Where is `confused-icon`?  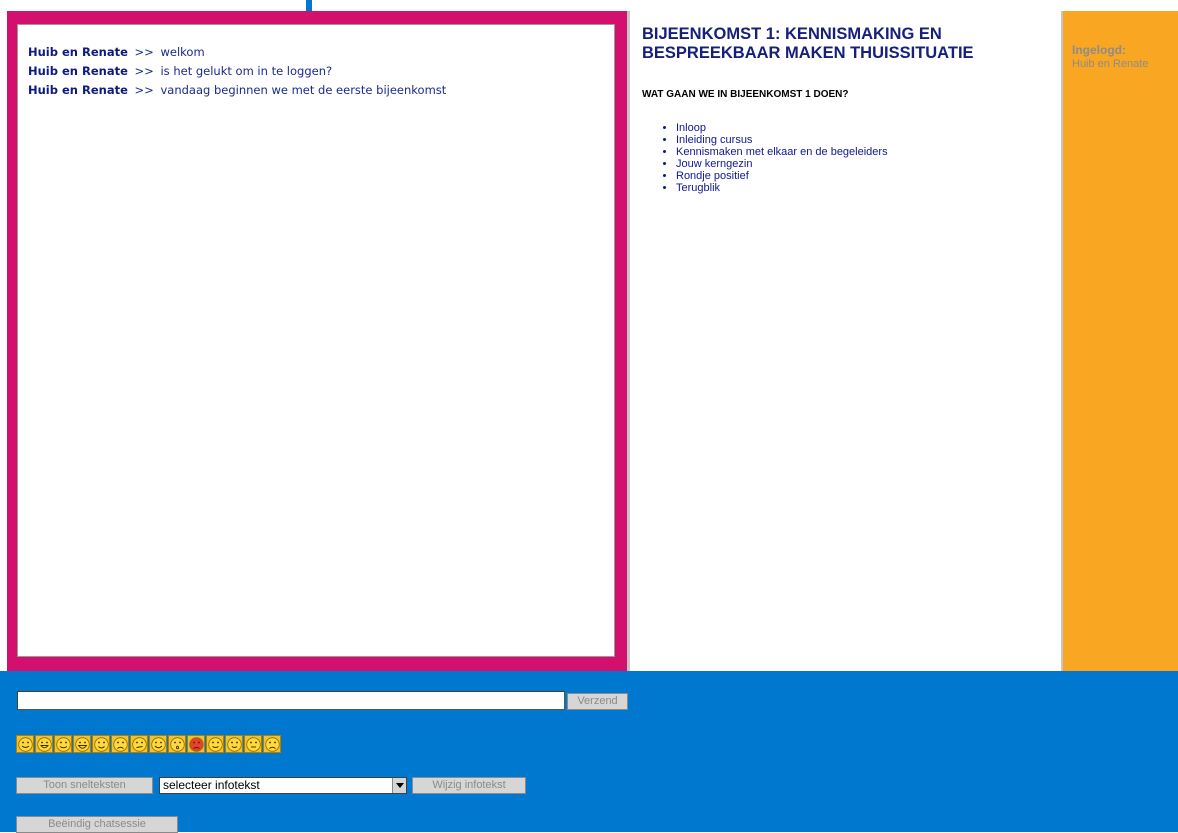 confused-icon is located at coordinates (139, 744).